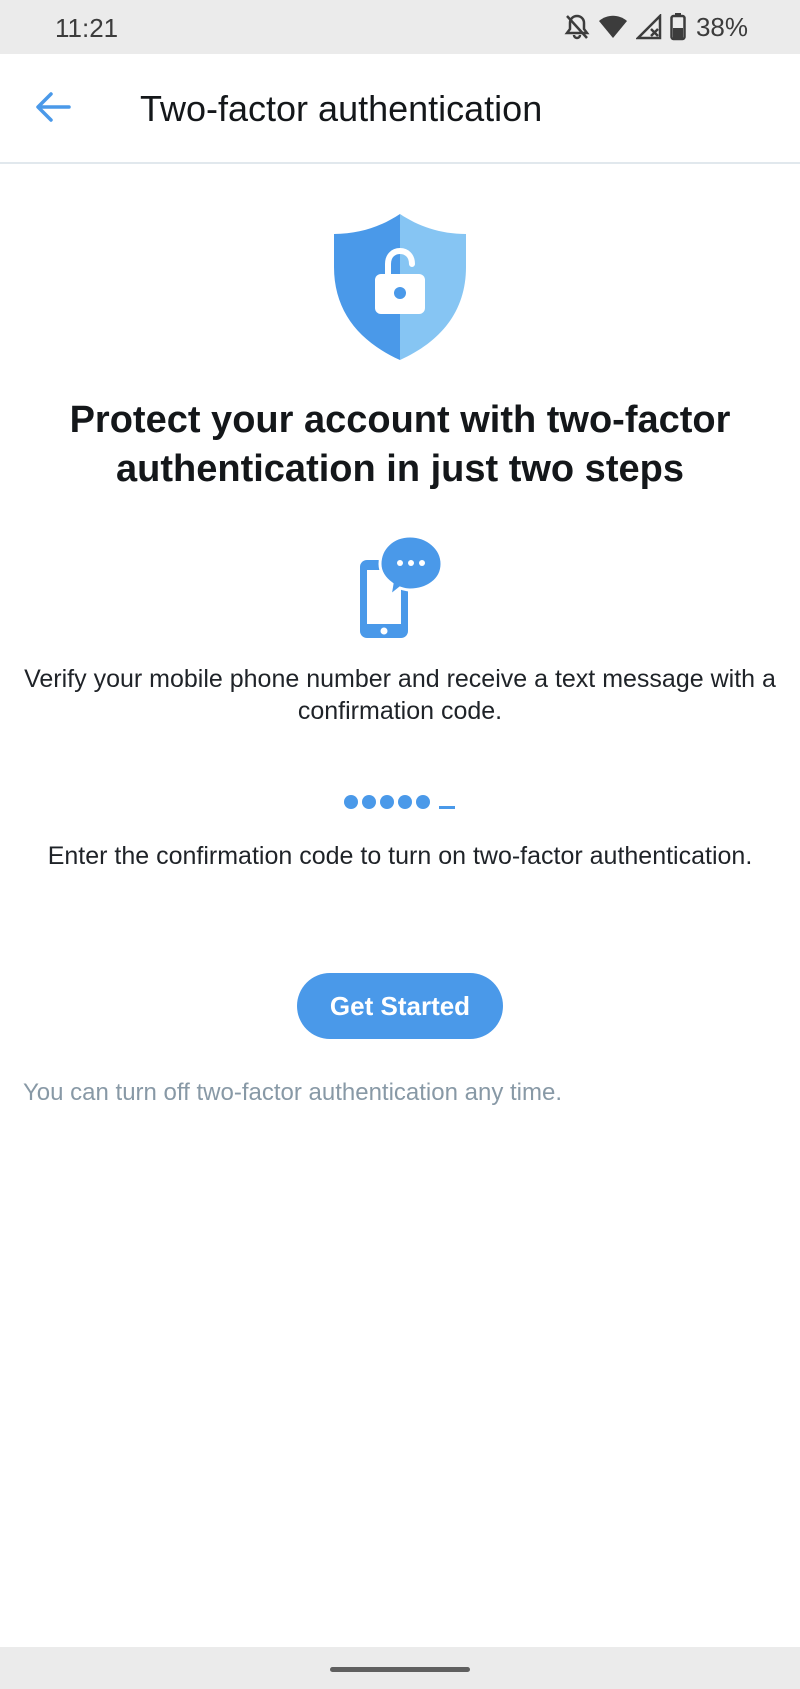  I want to click on confirmation-code-icon, so click(399, 801).